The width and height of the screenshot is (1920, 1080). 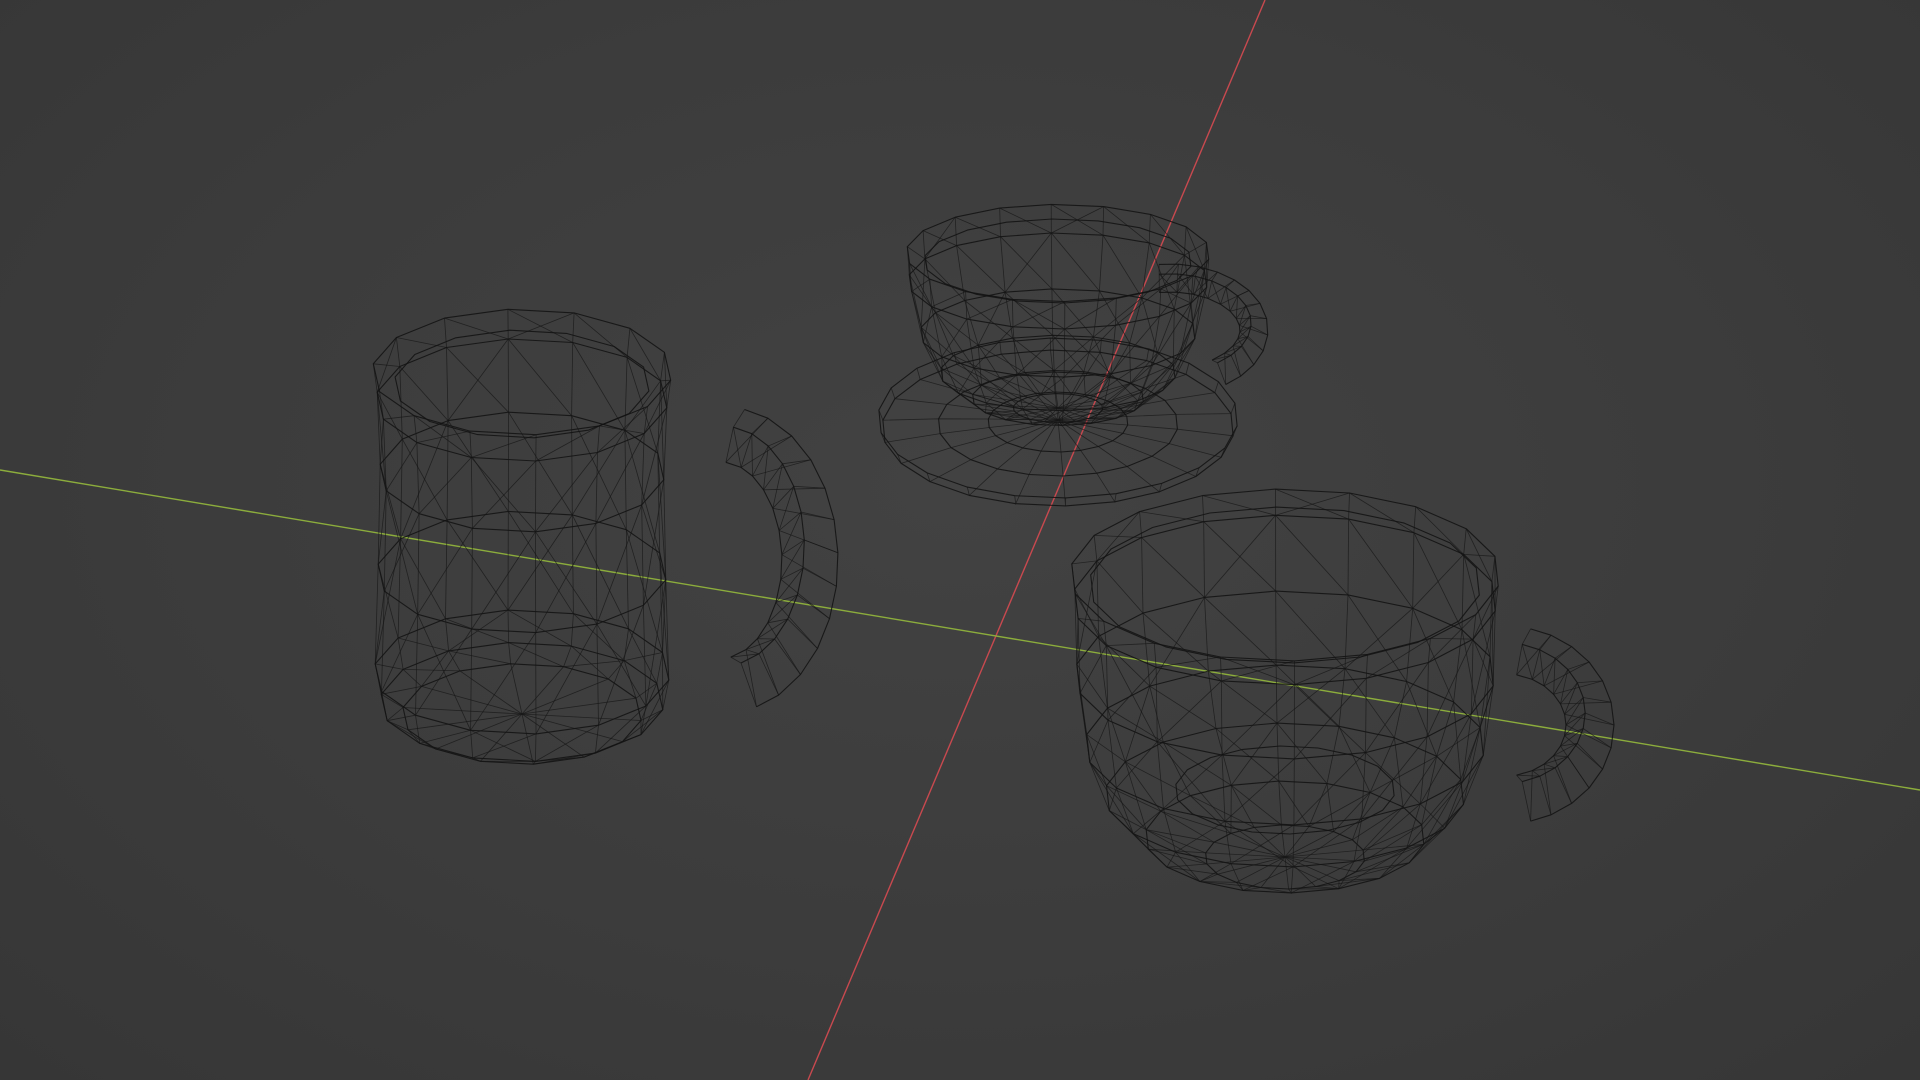 What do you see at coordinates (1343, 691) in the screenshot?
I see `wide-cup-wireframe` at bounding box center [1343, 691].